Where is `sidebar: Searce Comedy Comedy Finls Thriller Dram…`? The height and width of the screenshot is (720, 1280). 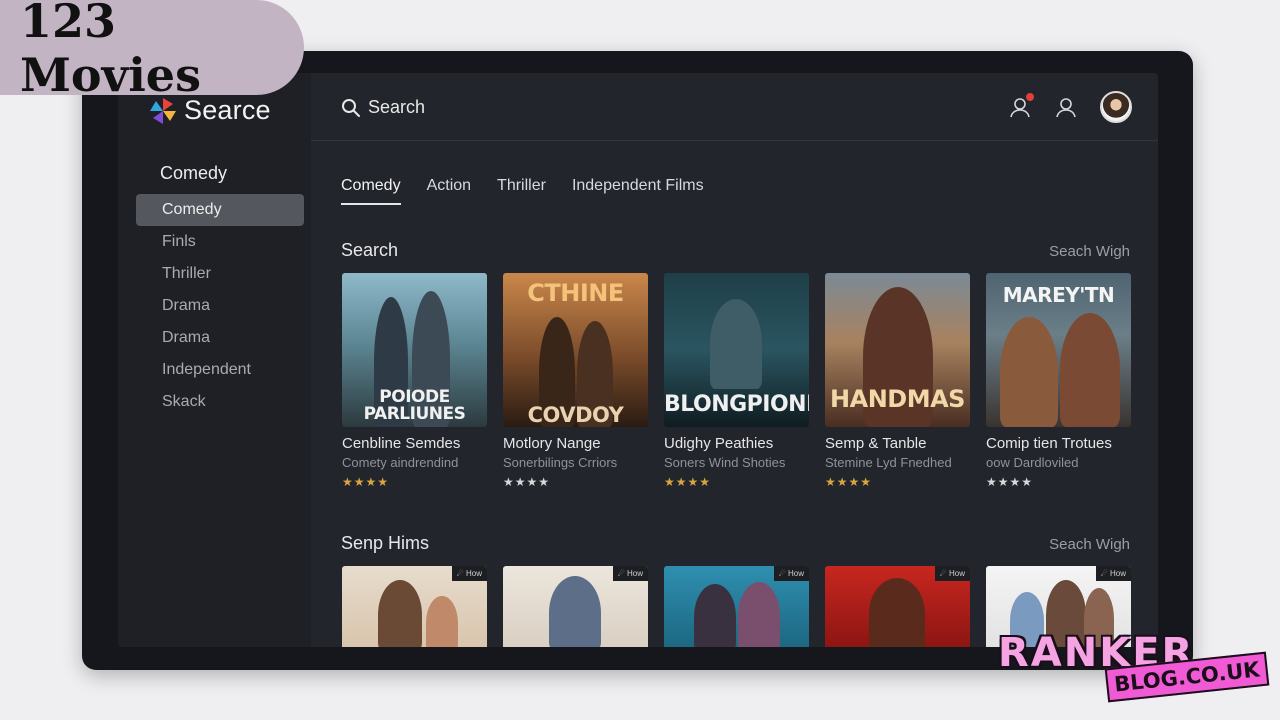 sidebar: Searce Comedy Comedy Finls Thriller Dram… is located at coordinates (214, 360).